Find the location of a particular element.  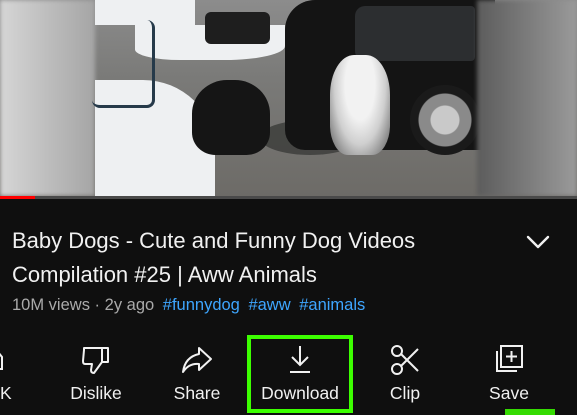

hashtag-link: #animals is located at coordinates (332, 305).